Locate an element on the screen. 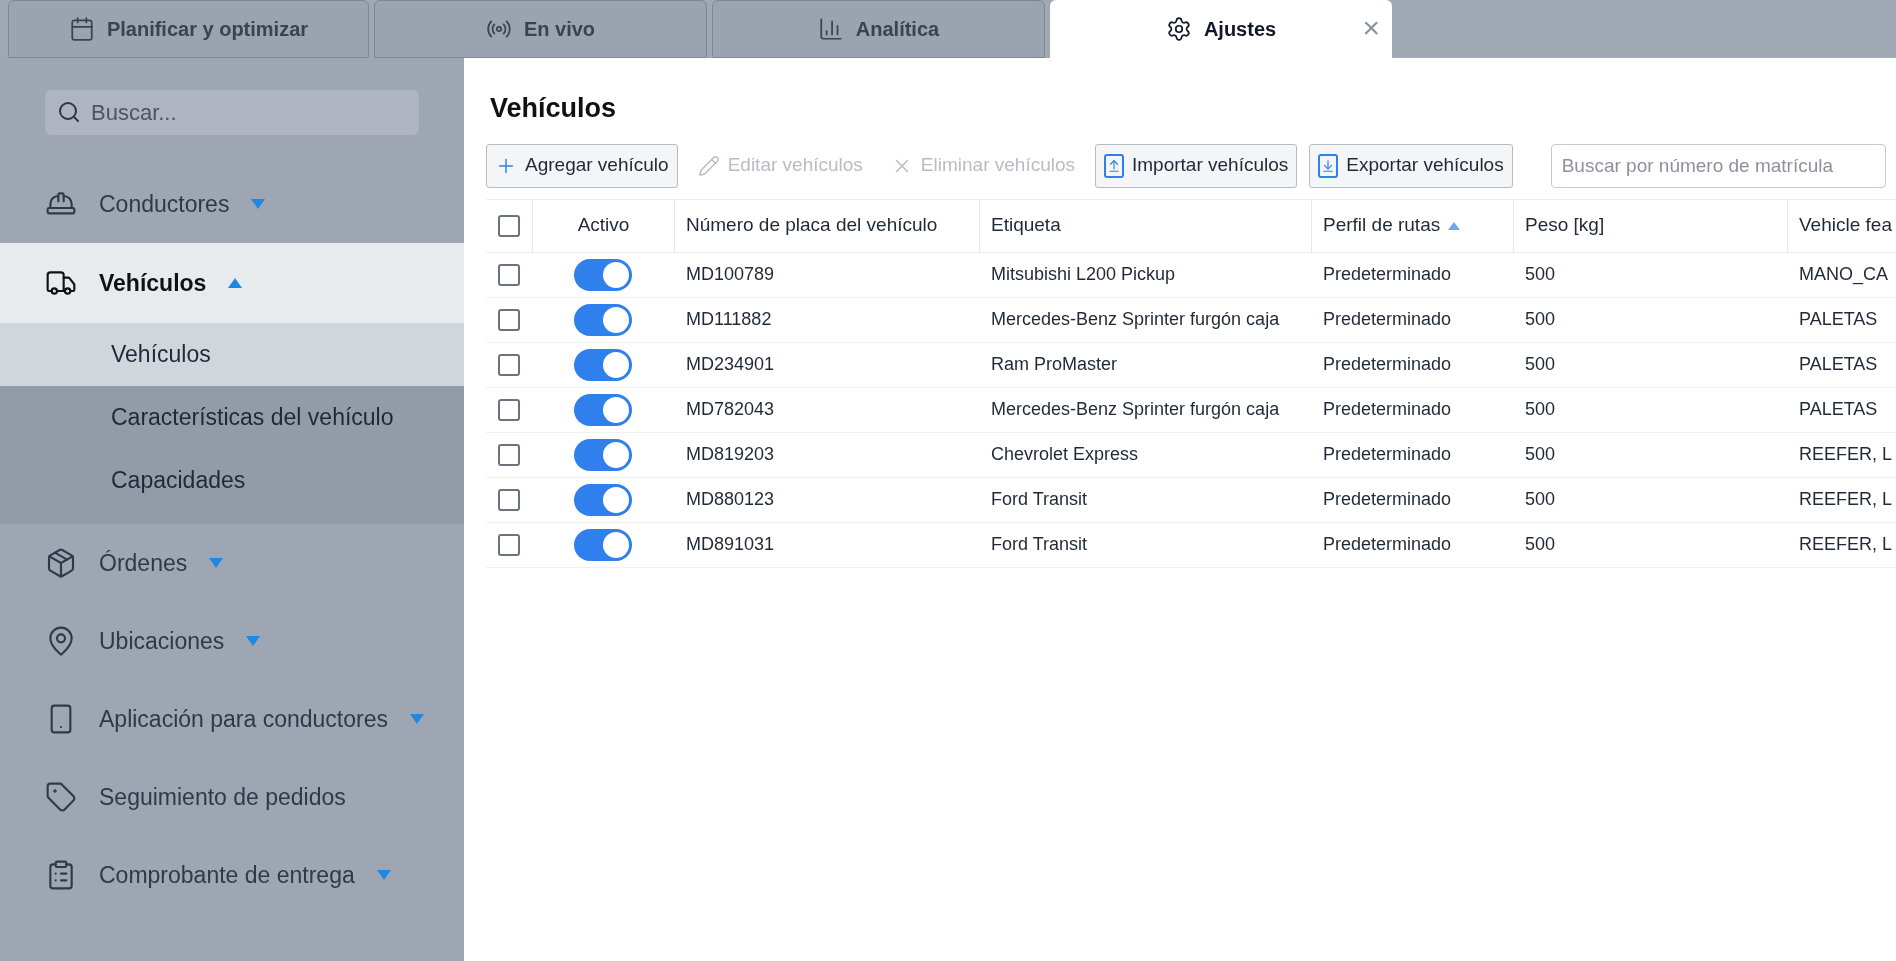  pencil-icon is located at coordinates (708, 165).